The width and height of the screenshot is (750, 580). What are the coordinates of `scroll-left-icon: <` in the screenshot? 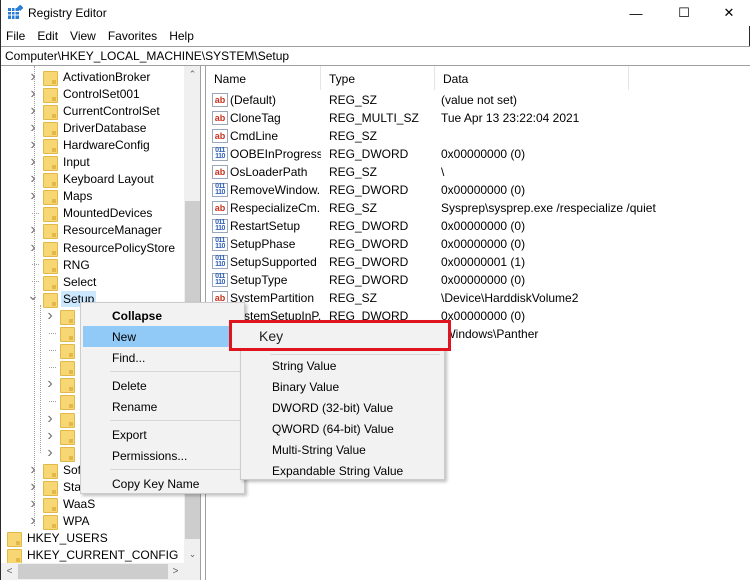 It's located at (9, 571).